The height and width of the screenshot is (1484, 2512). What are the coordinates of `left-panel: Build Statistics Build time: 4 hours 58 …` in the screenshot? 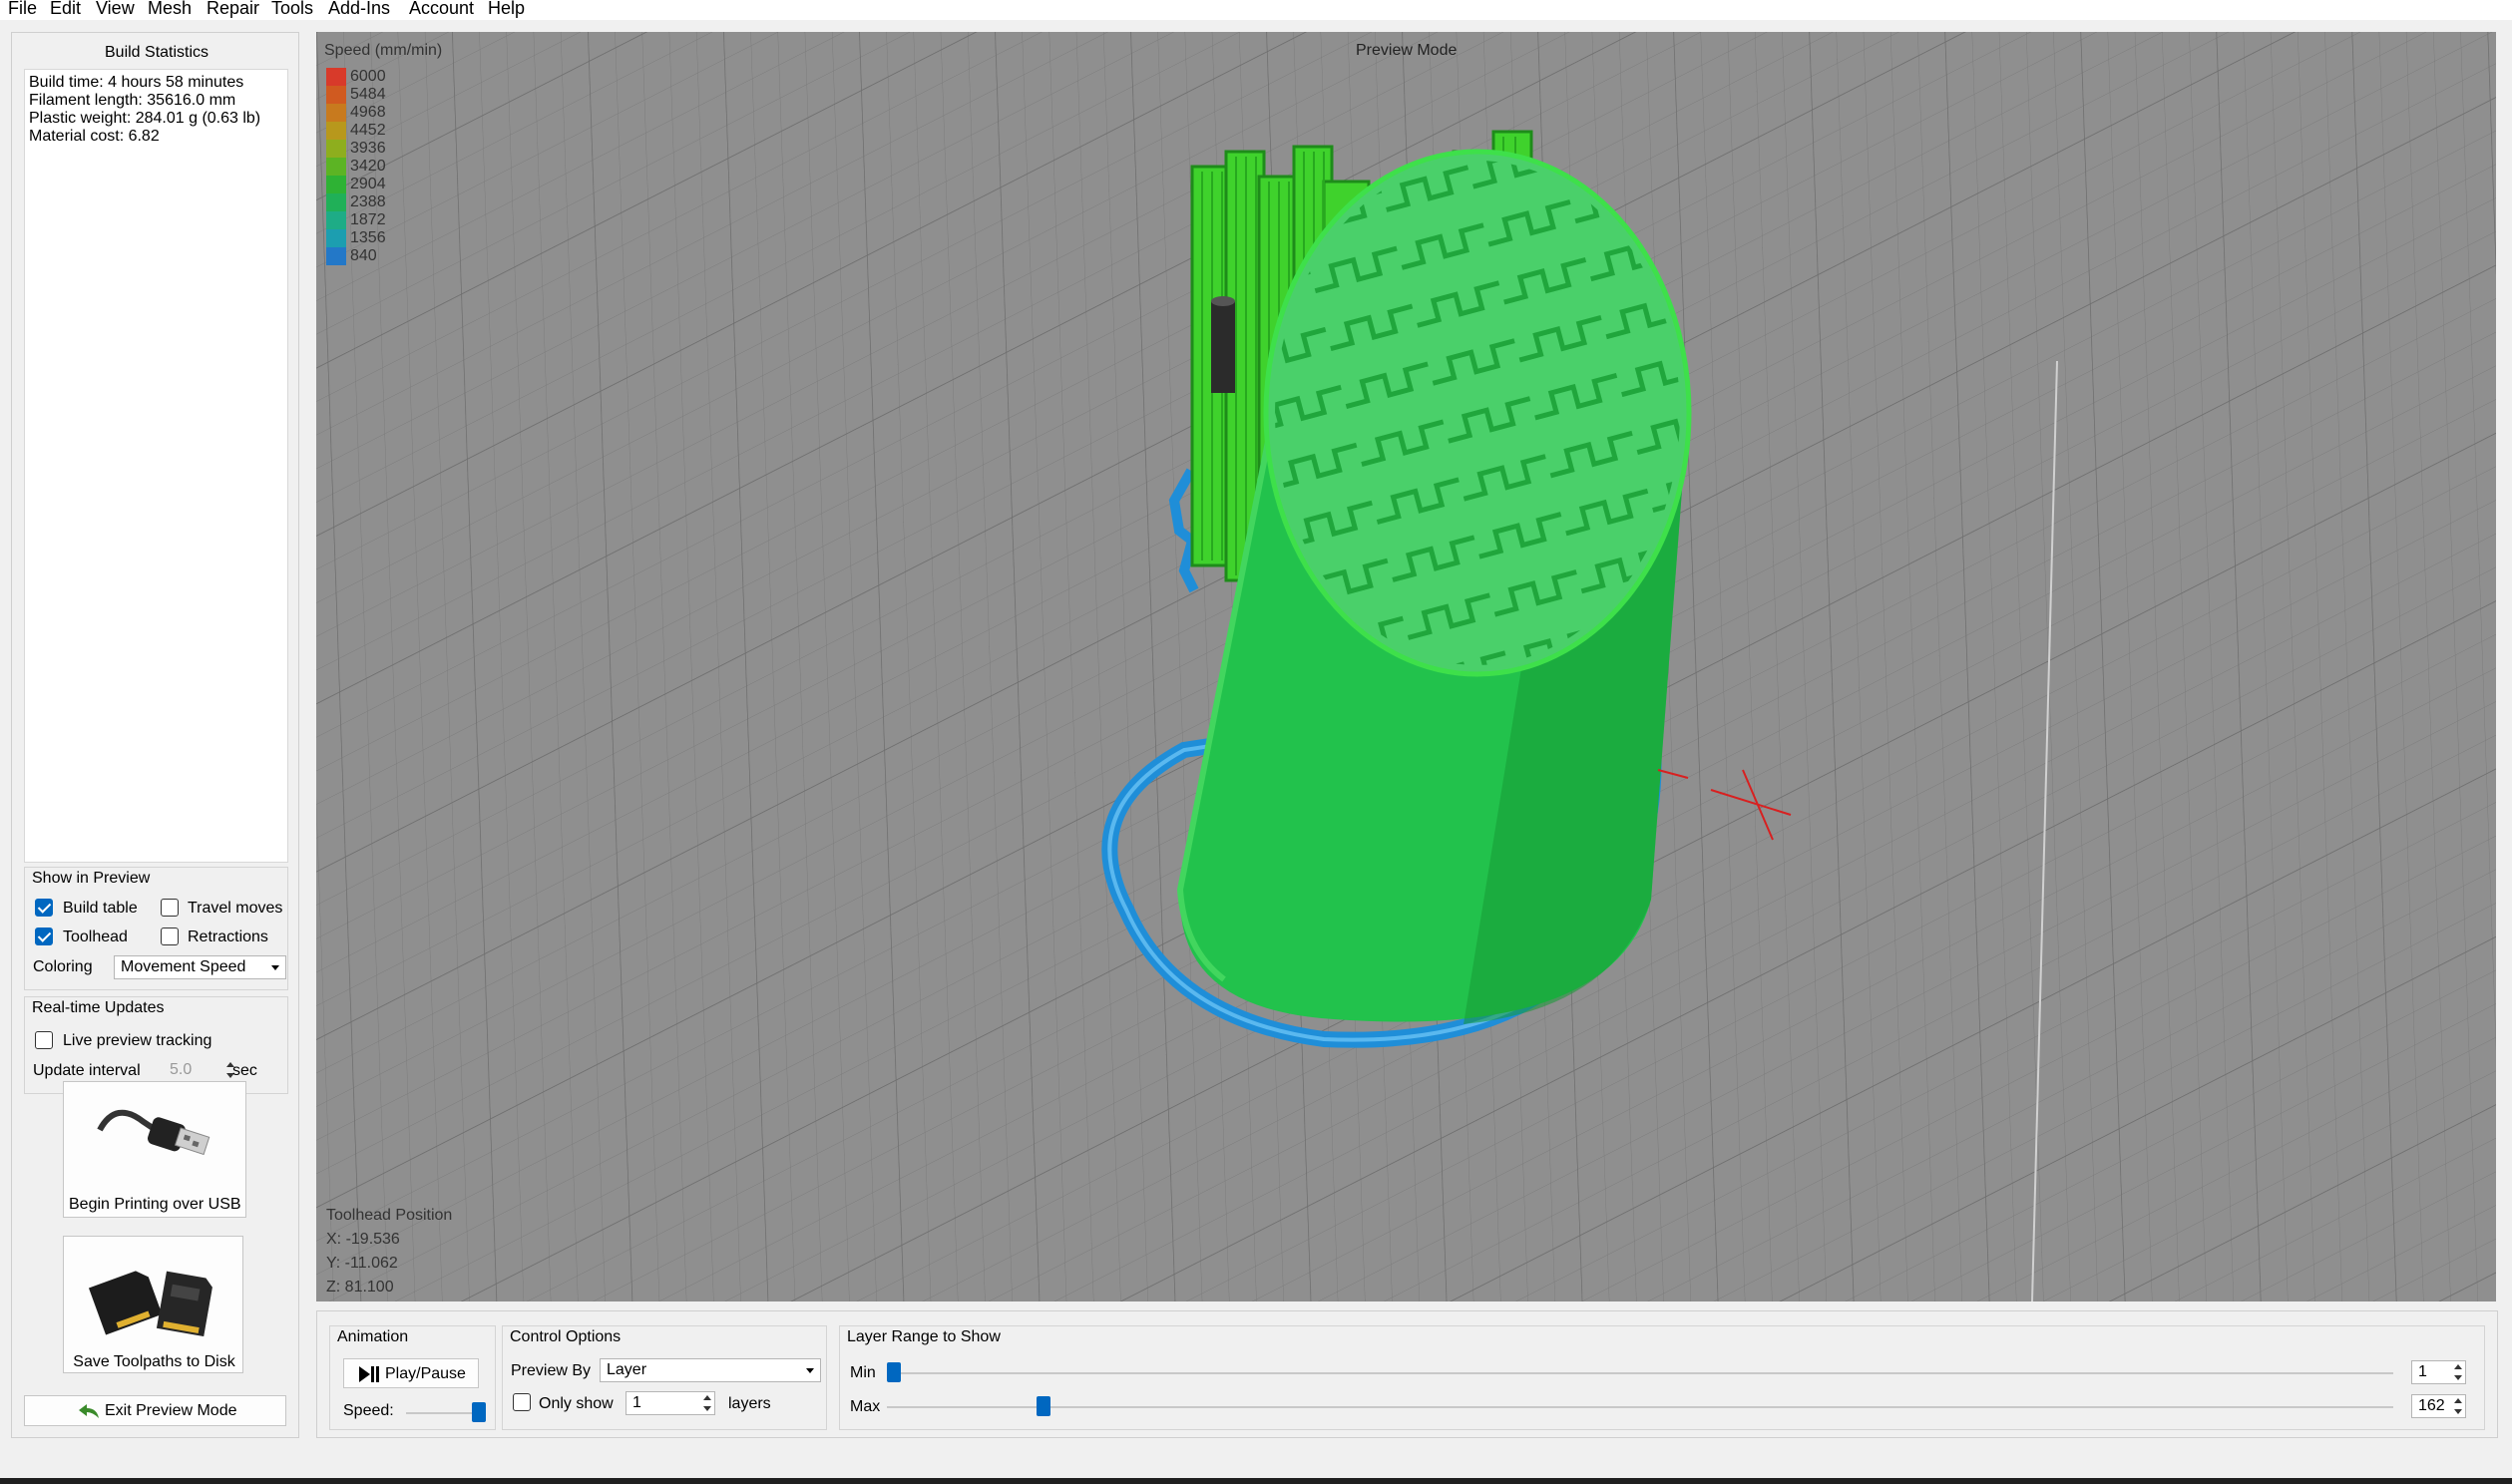 It's located at (155, 735).